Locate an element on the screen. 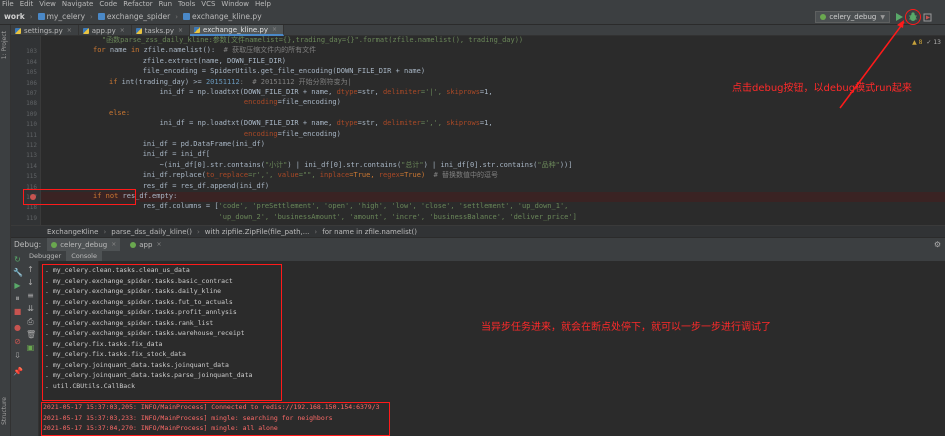 The width and height of the screenshot is (945, 436). run-with-coverage-button is located at coordinates (927, 17).